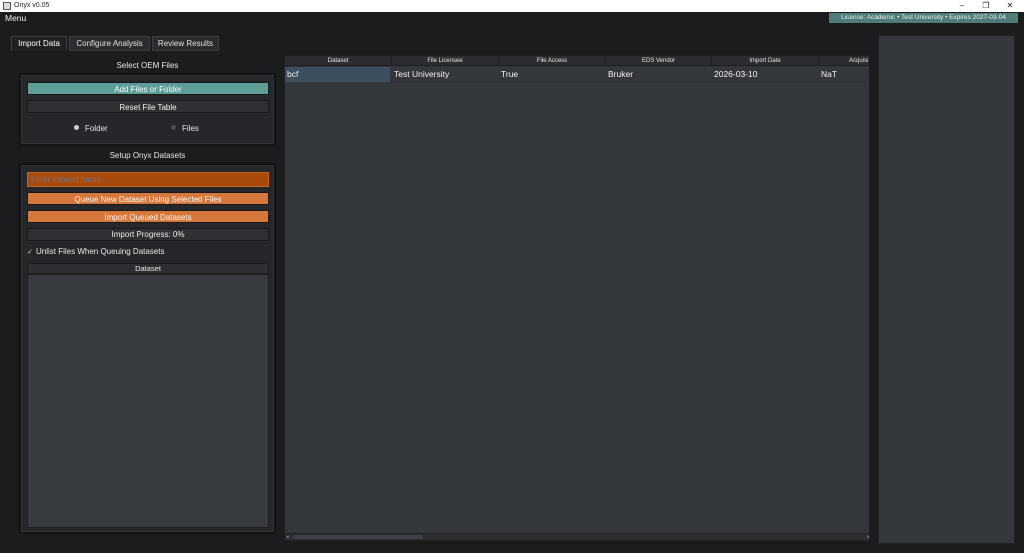 This screenshot has height=553, width=1024. Describe the element at coordinates (100, 251) in the screenshot. I see `unlist-files-label: Unlist Files When Queuing Datasets` at that location.